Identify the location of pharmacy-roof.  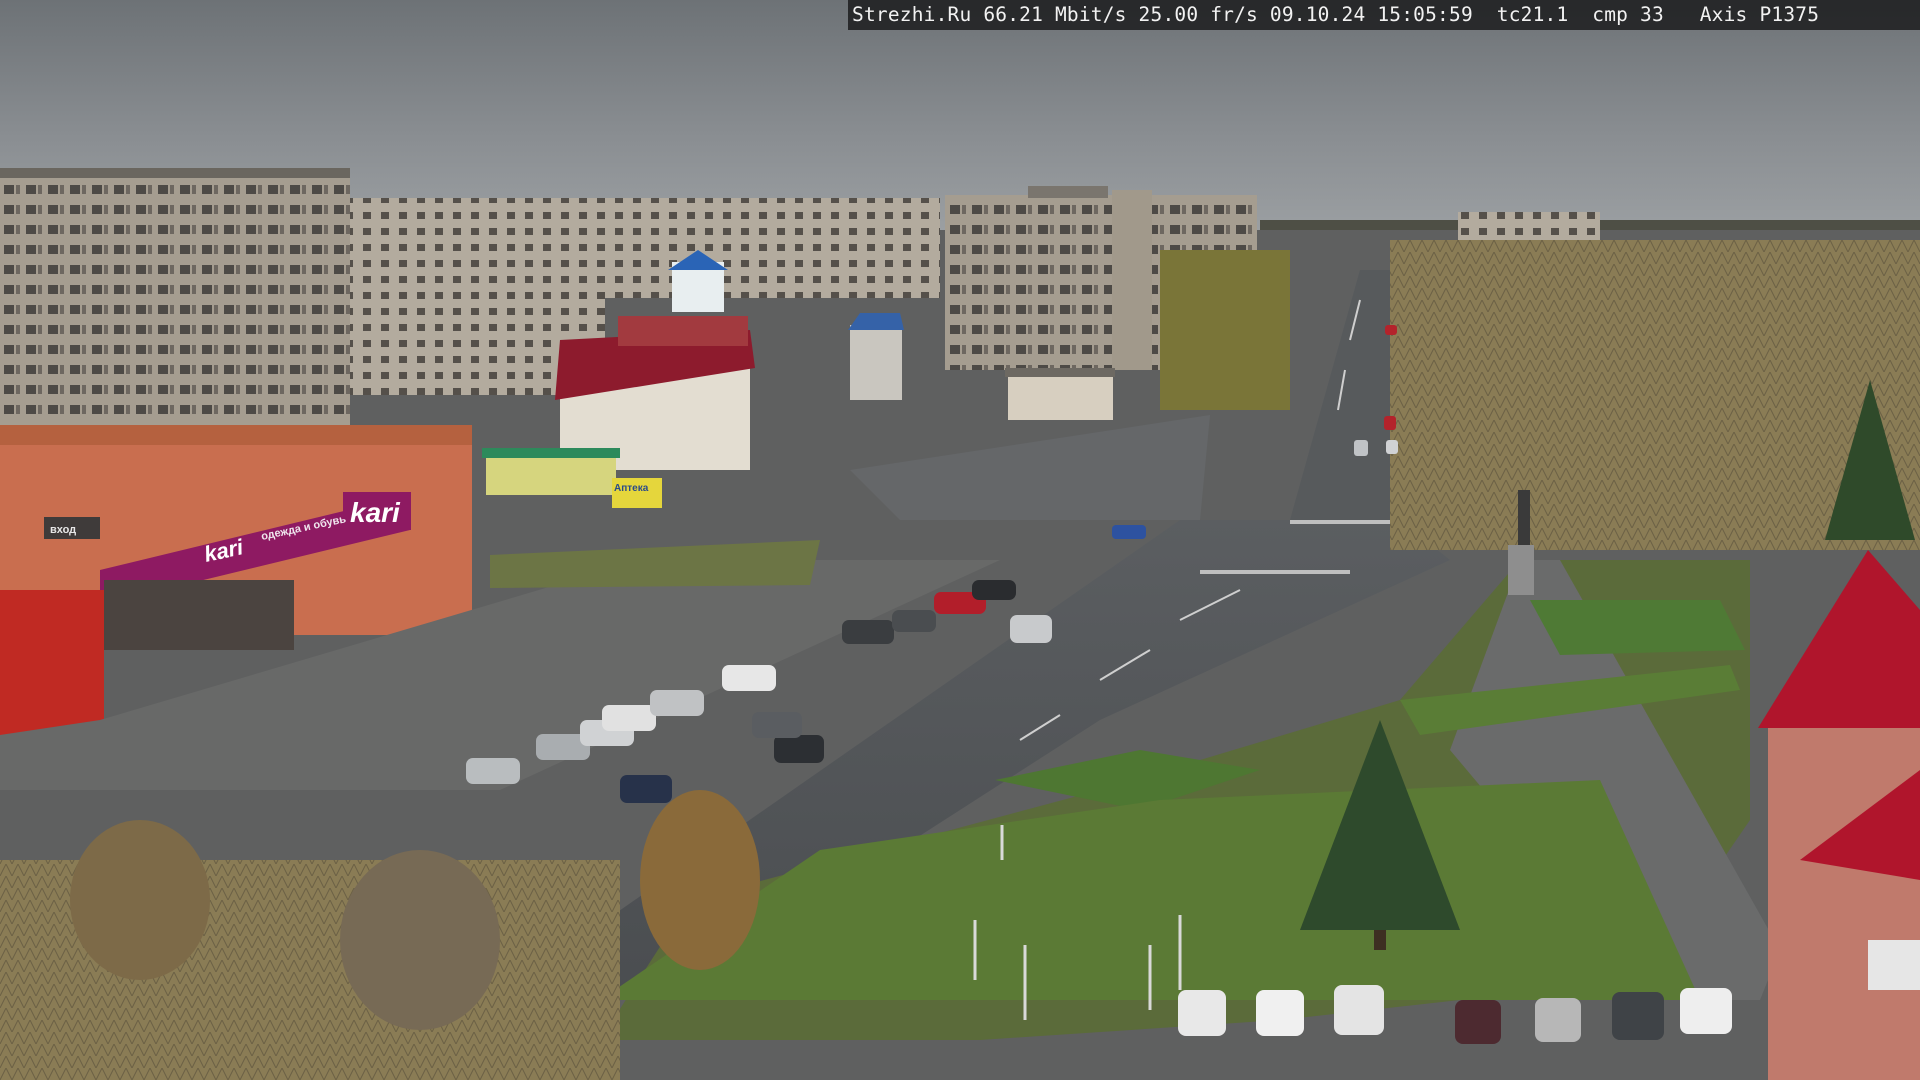
(551, 453).